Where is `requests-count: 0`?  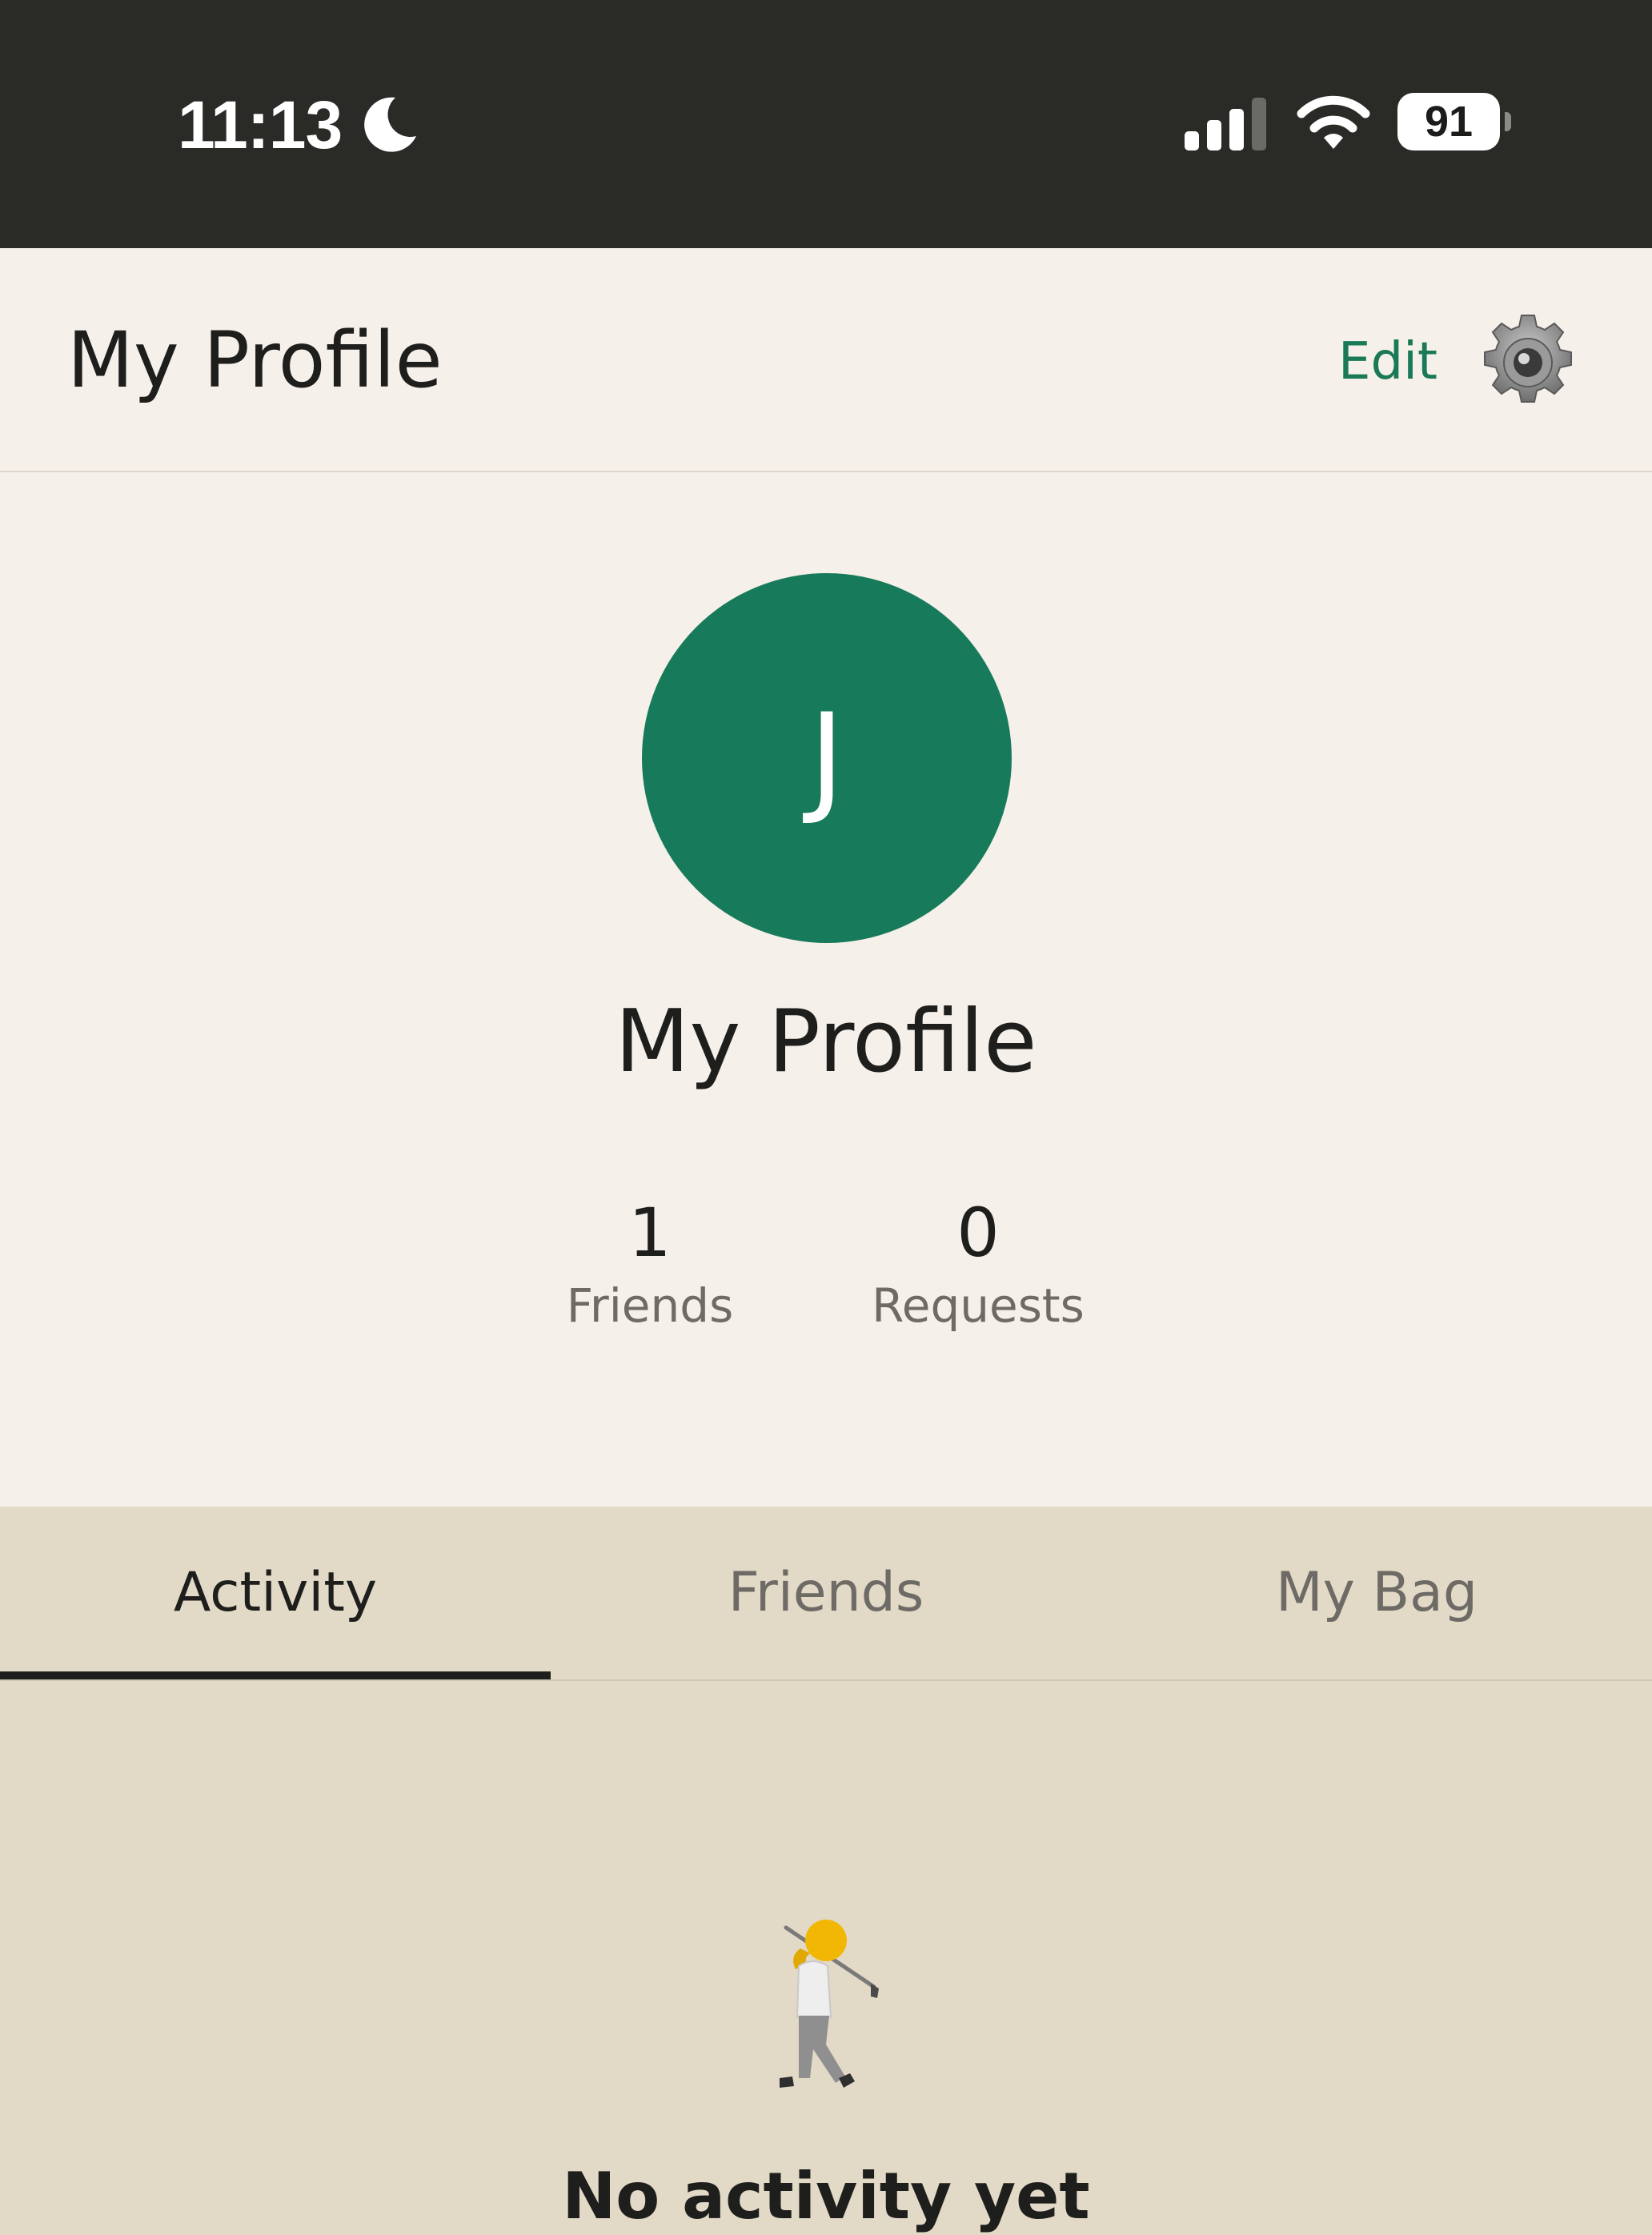 requests-count: 0 is located at coordinates (978, 1233).